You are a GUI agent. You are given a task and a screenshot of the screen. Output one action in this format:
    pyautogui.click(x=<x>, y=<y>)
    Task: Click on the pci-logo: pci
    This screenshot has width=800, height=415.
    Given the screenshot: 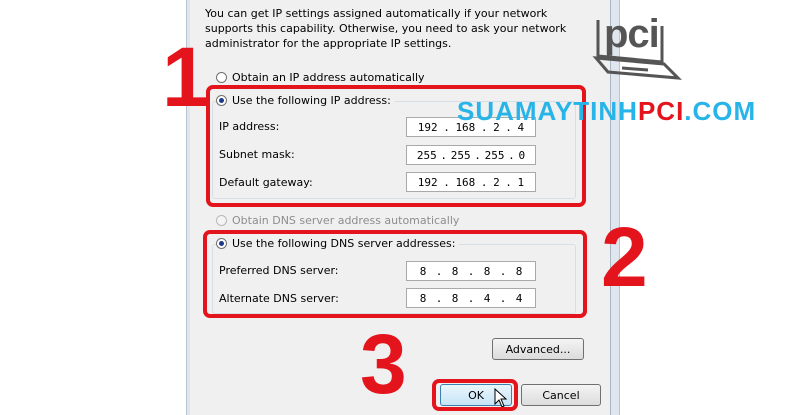 What is the action you would take?
    pyautogui.click(x=637, y=47)
    